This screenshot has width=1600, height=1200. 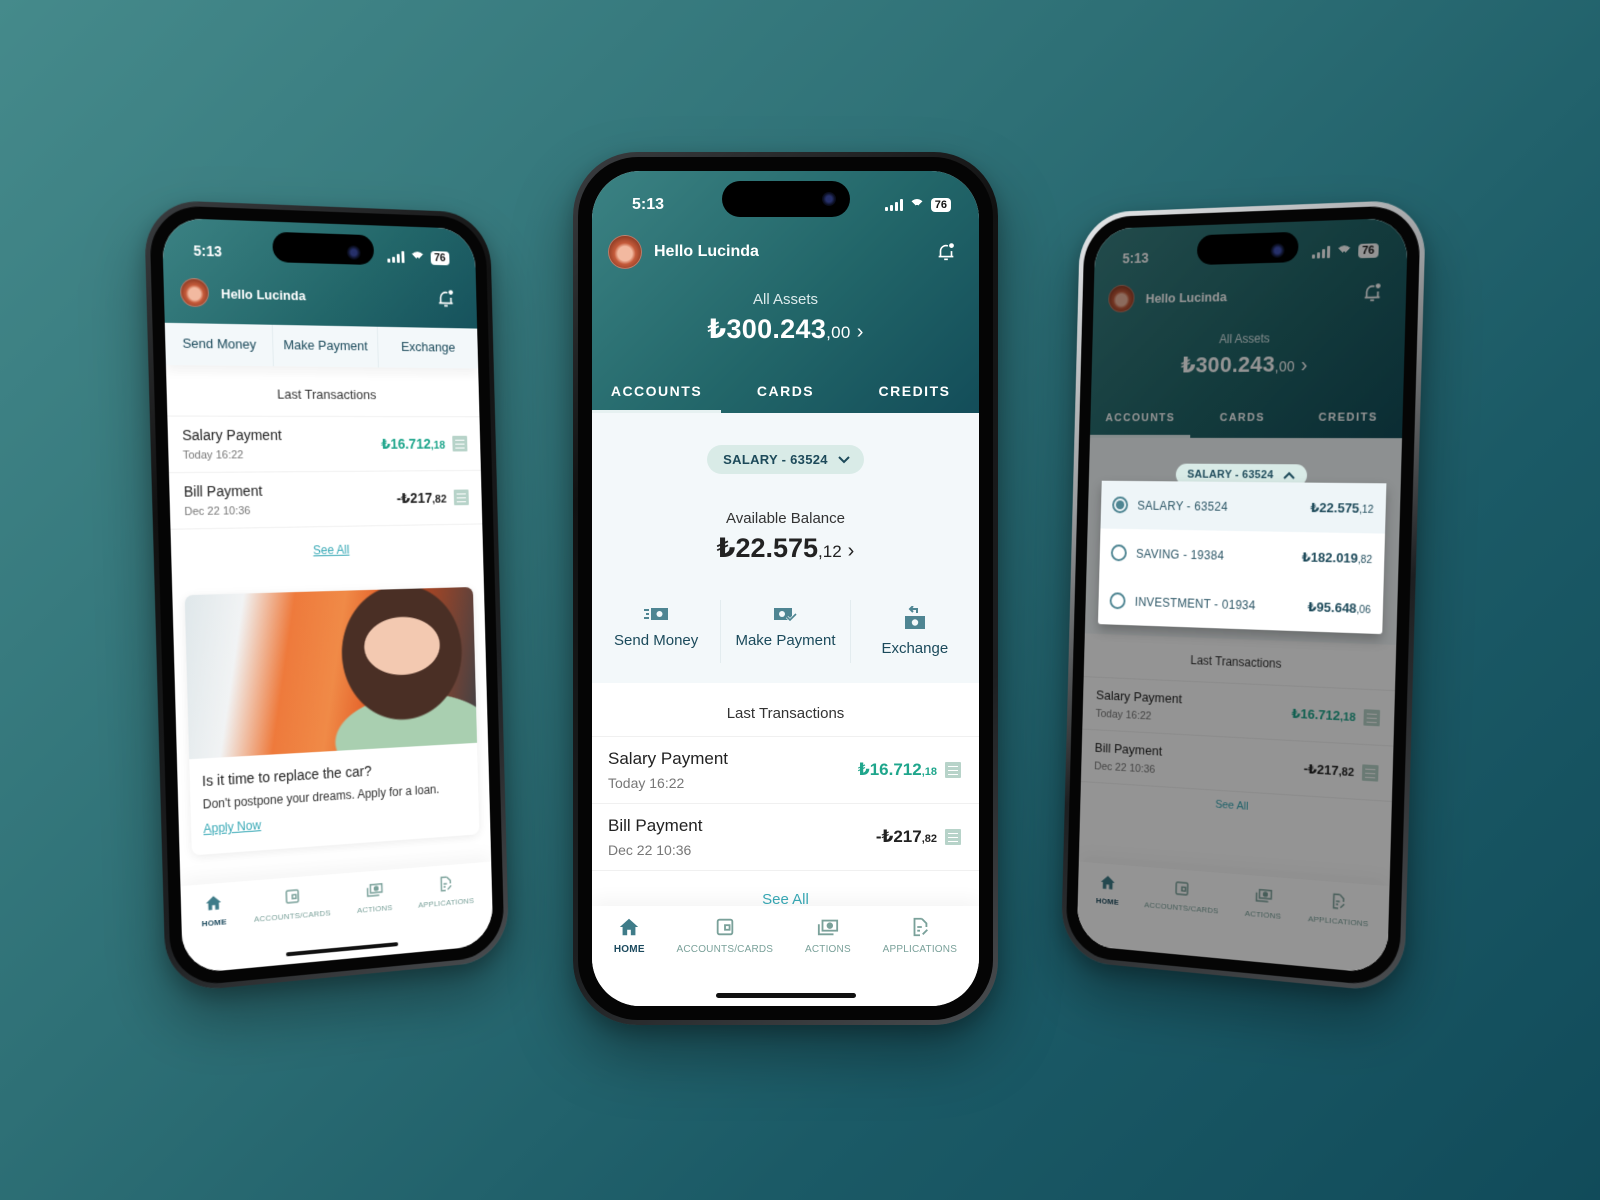 What do you see at coordinates (1120, 505) in the screenshot?
I see `radio-selected-icon` at bounding box center [1120, 505].